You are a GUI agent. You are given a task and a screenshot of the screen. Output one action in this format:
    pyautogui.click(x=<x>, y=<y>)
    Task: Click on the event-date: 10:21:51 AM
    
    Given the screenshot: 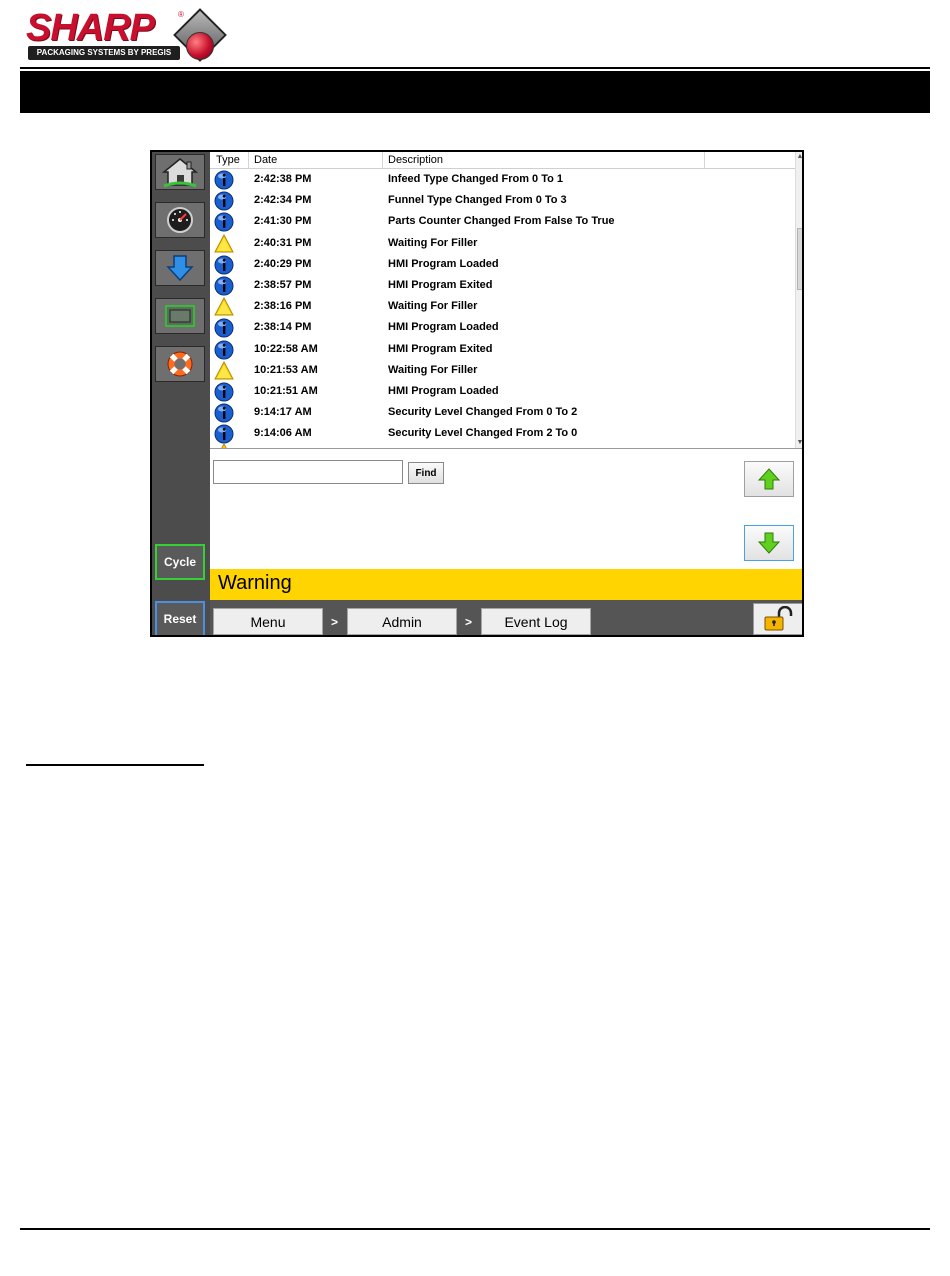 What is the action you would take?
    pyautogui.click(x=286, y=391)
    